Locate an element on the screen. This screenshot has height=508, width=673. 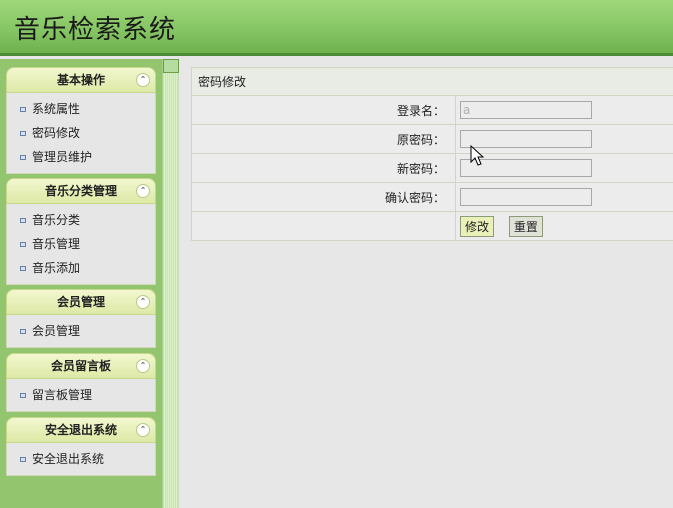
menu-item-music-category: 音乐分类 is located at coordinates (81, 220).